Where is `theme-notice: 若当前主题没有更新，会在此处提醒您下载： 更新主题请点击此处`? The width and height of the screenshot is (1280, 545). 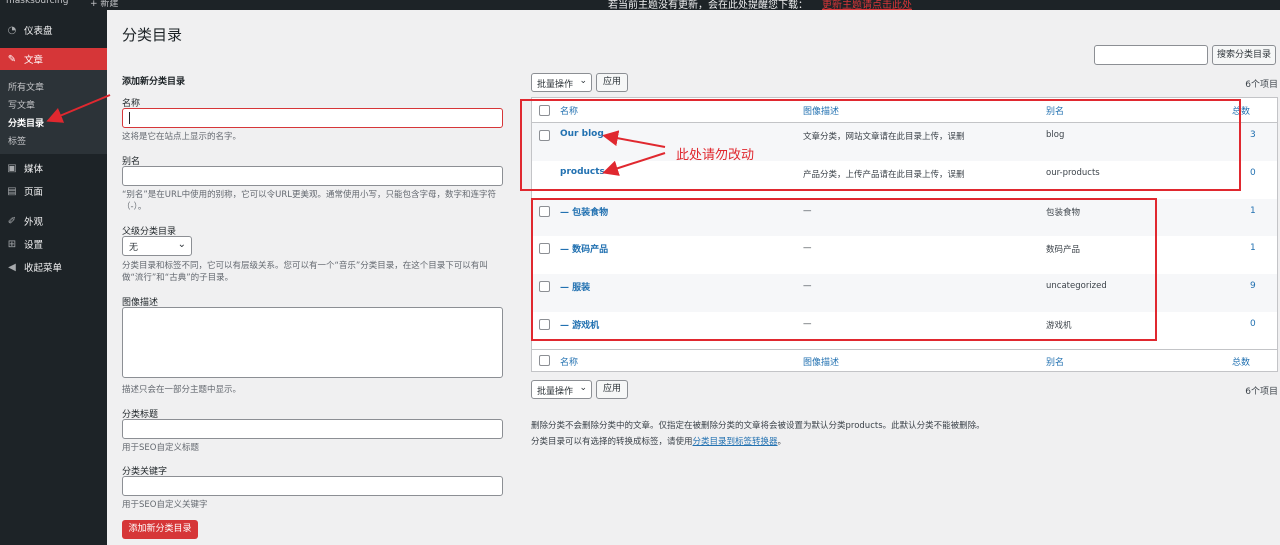
theme-notice: 若当前主题没有更新，会在此处提醒您下载： 更新主题请点击此处 is located at coordinates (760, 5).